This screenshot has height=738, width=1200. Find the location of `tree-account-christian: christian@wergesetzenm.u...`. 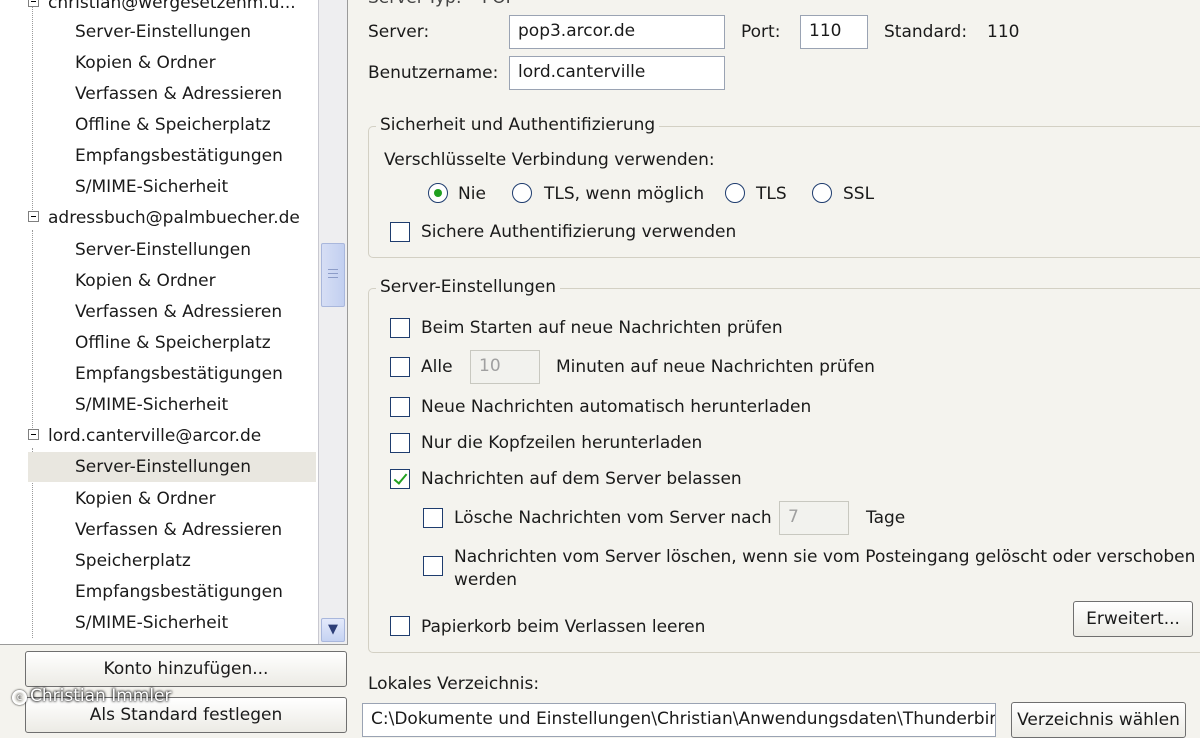

tree-account-christian: christian@wergesetzenm.u... is located at coordinates (162, 8).